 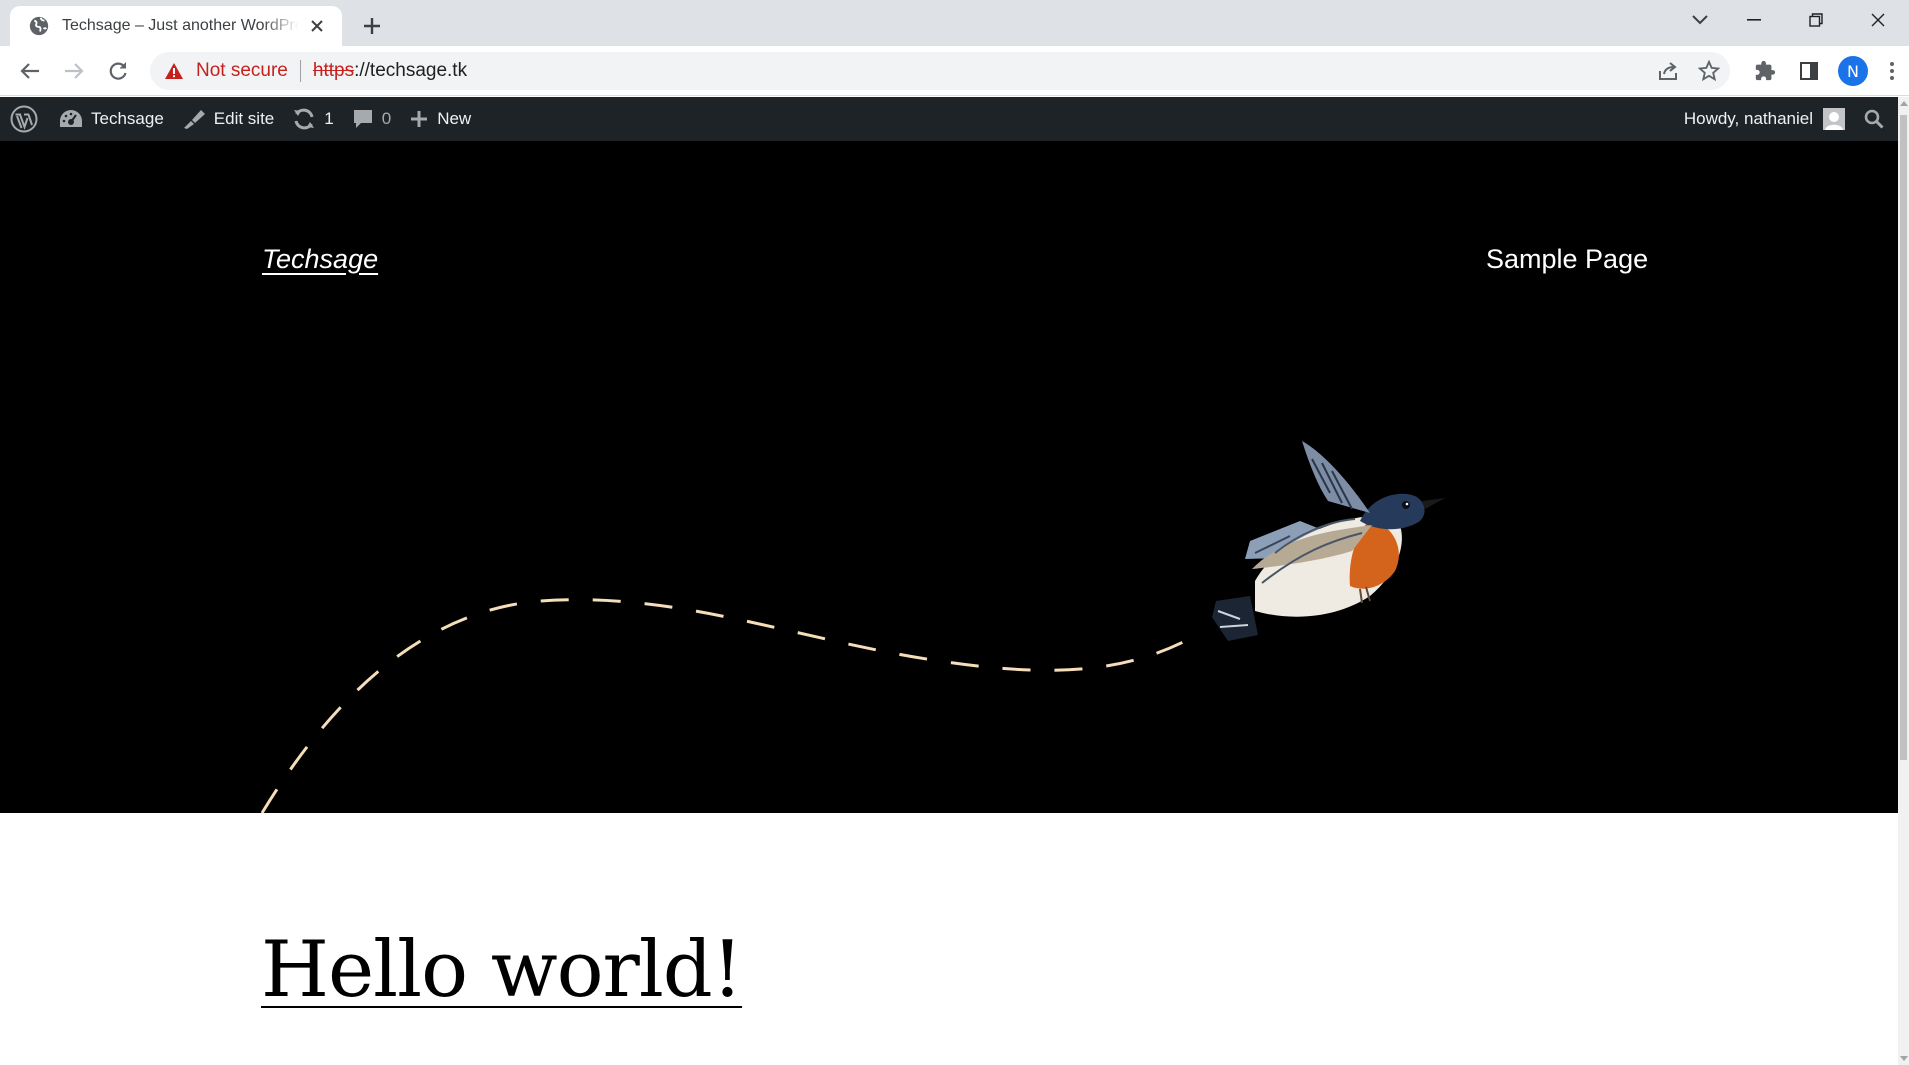 I want to click on site-name-menu: Techsage, so click(x=111, y=119).